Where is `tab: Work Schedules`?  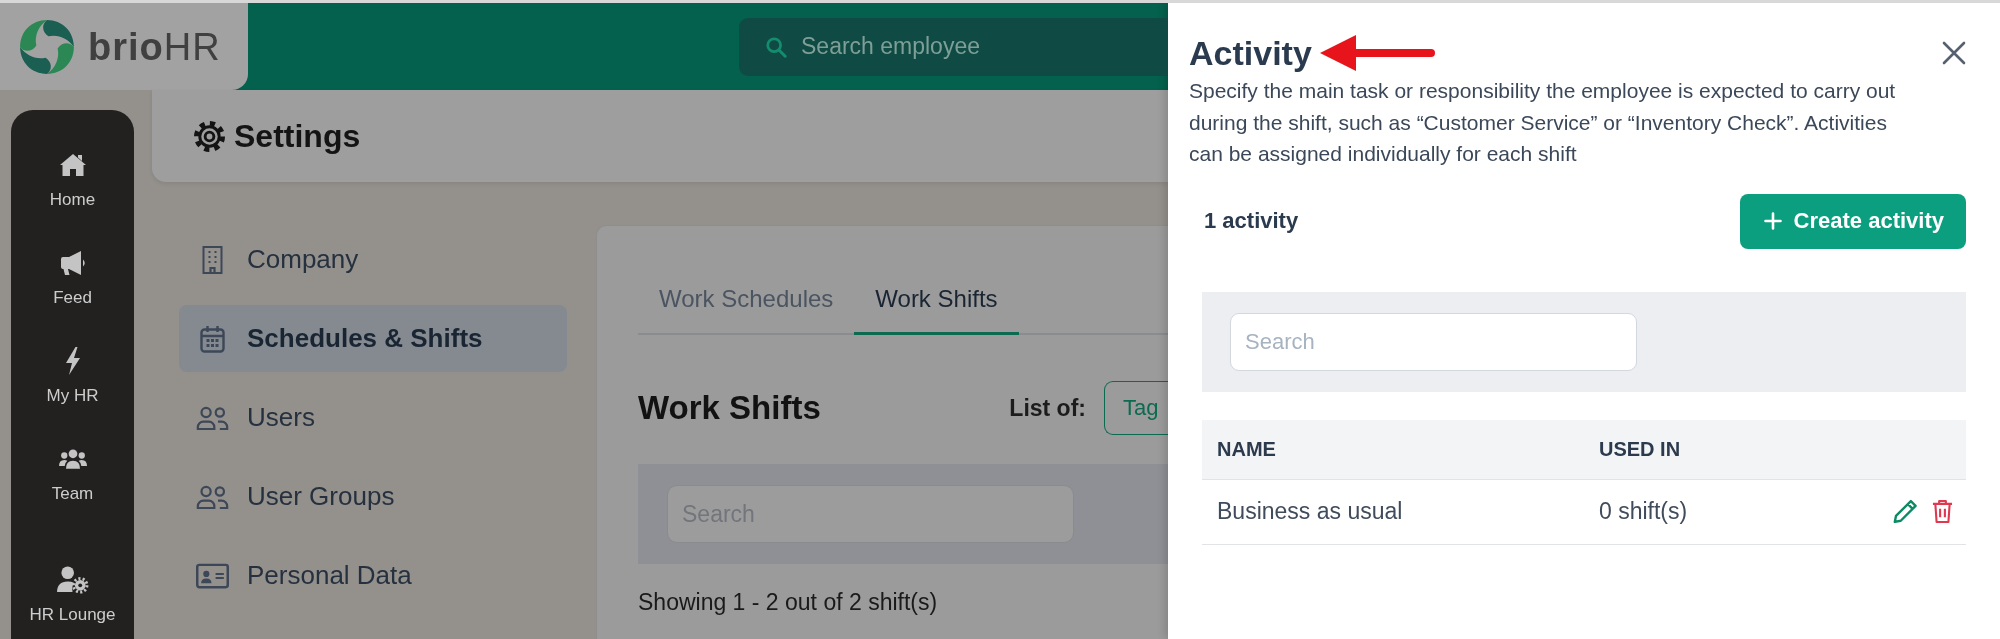 tab: Work Schedules is located at coordinates (746, 300).